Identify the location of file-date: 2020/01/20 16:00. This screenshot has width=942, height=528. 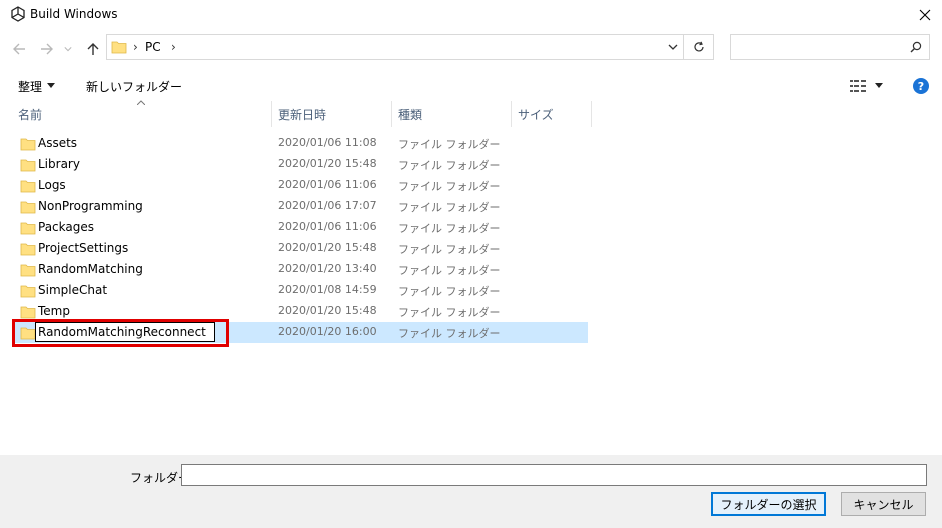
(327, 331).